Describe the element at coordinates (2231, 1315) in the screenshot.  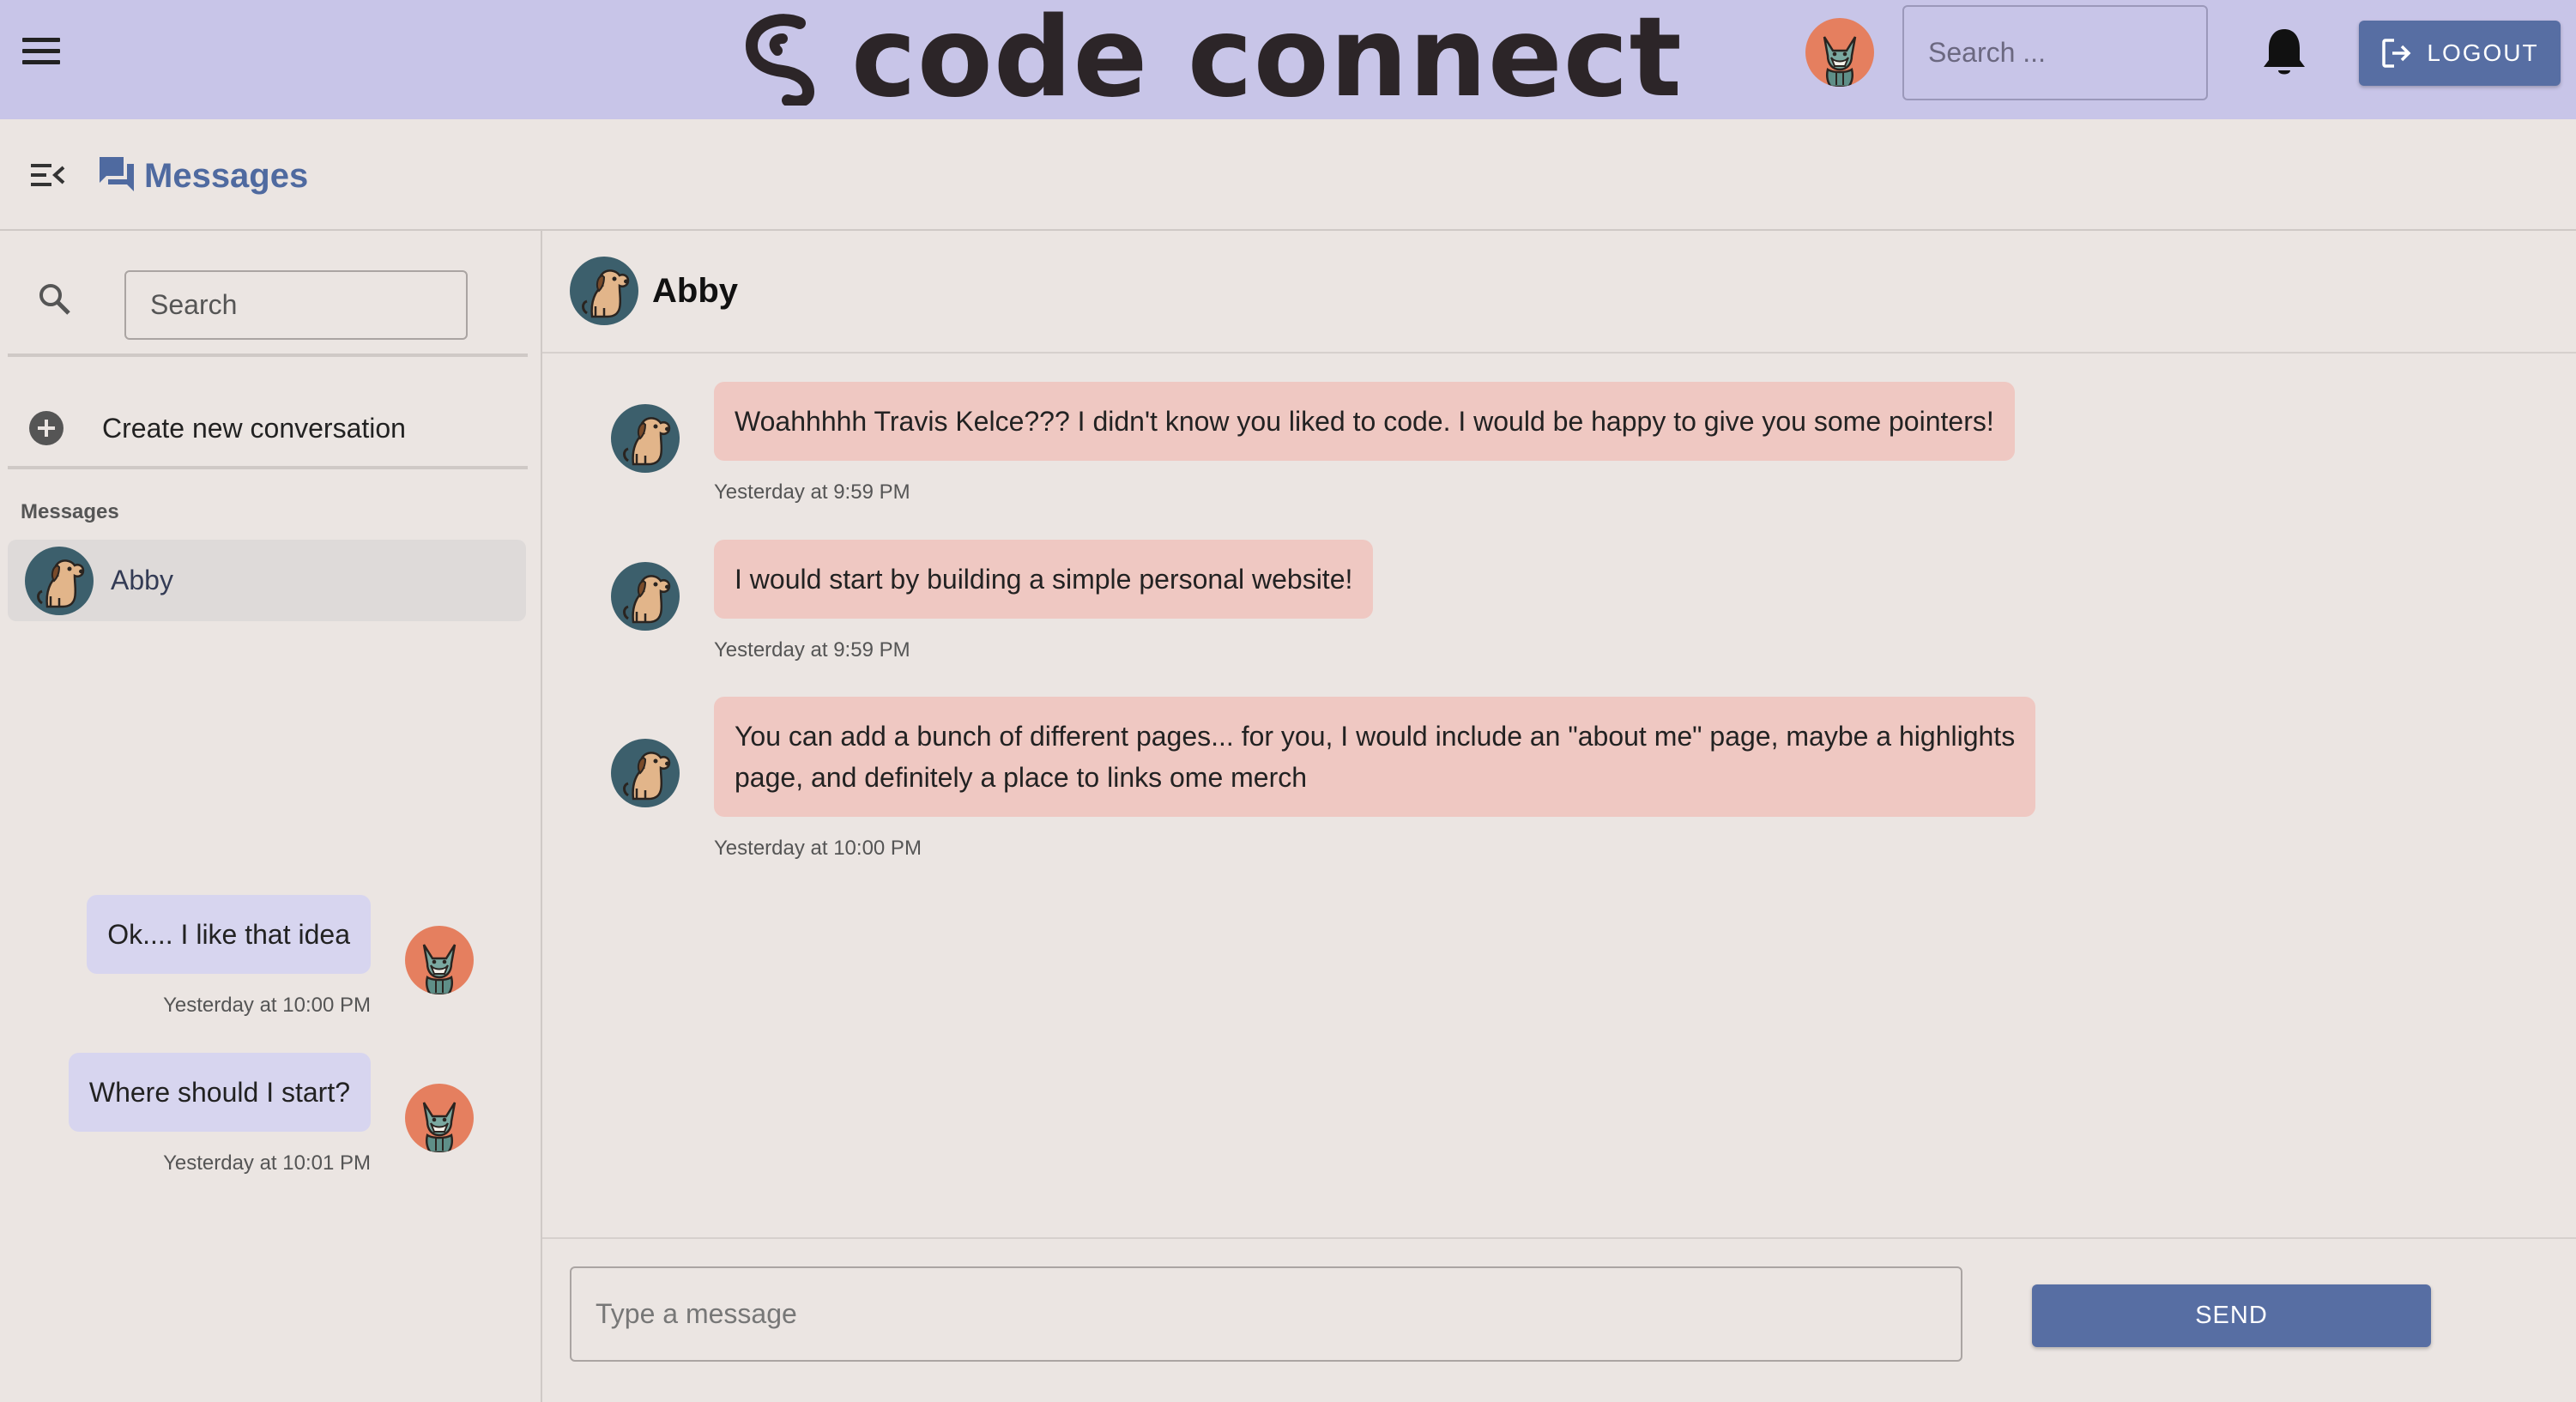
I see `send-button: SEND` at that location.